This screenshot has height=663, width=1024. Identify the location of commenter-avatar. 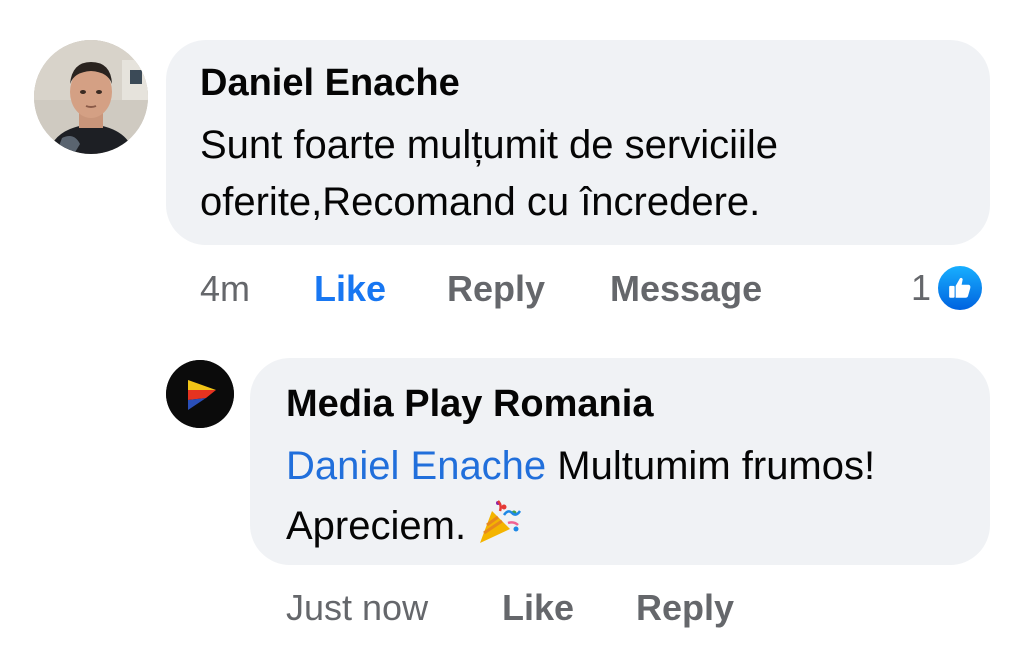
(91, 97).